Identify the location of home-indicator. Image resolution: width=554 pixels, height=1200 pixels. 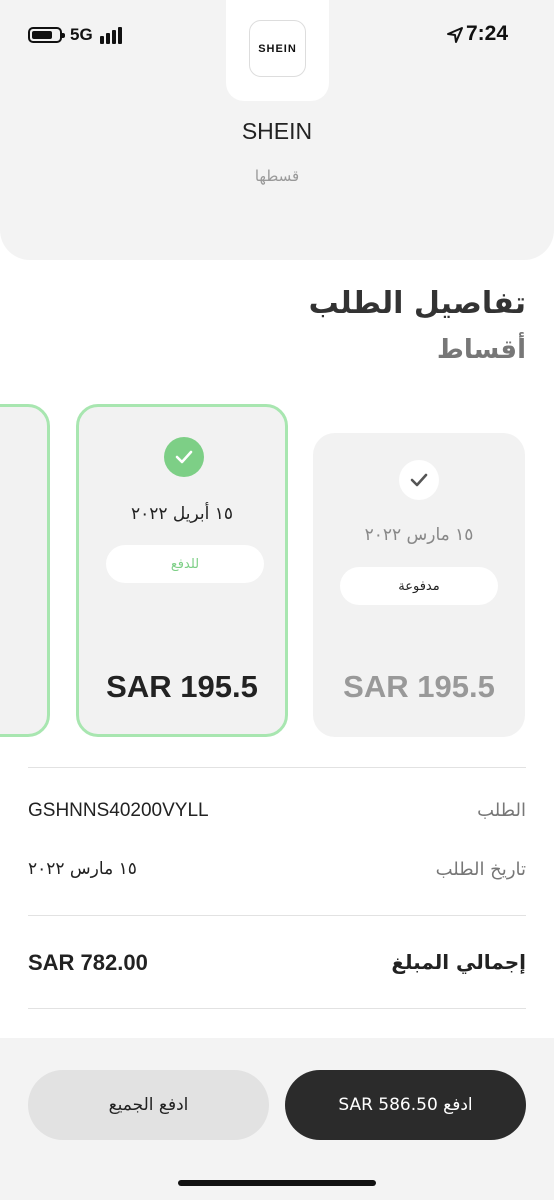
(277, 1183).